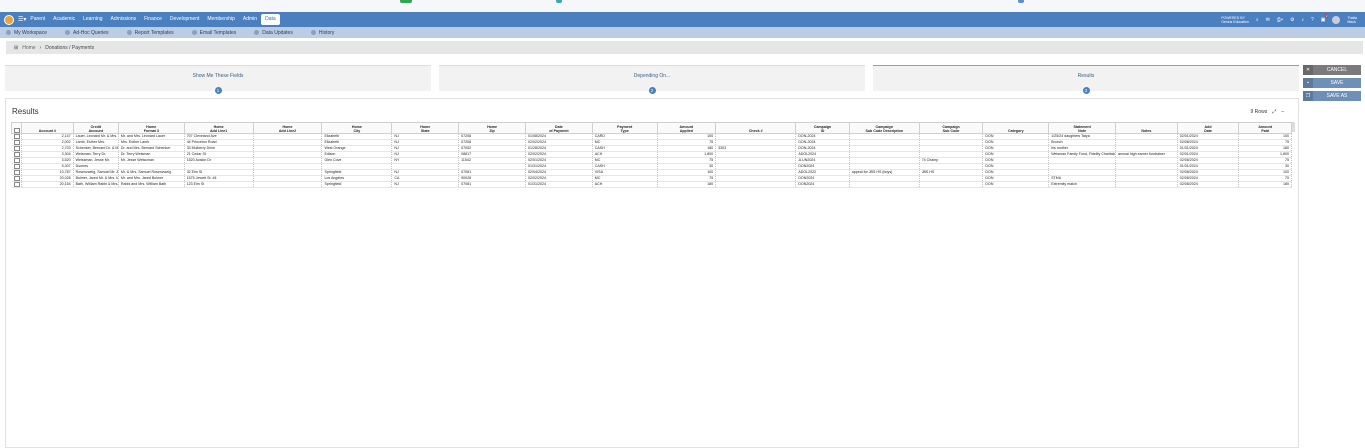 This screenshot has height=448, width=1365. What do you see at coordinates (22, 19) in the screenshot?
I see `grid-icon: ☰▾` at bounding box center [22, 19].